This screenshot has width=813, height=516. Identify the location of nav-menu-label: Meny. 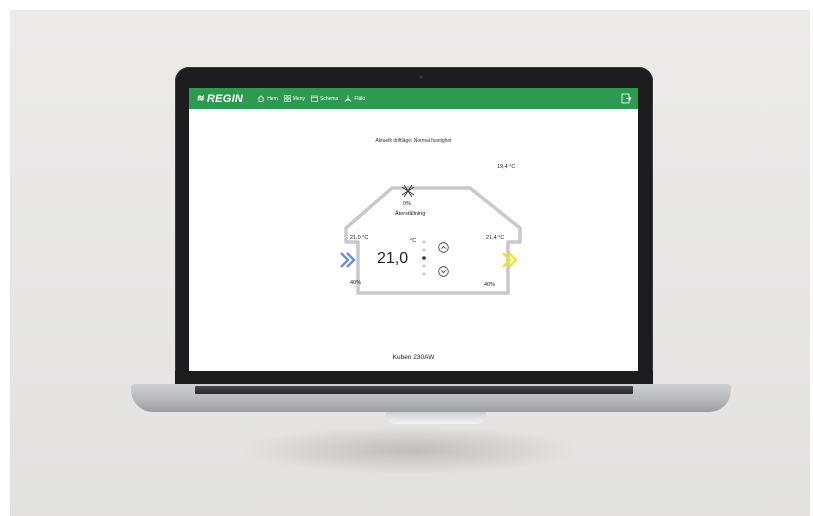
(298, 98).